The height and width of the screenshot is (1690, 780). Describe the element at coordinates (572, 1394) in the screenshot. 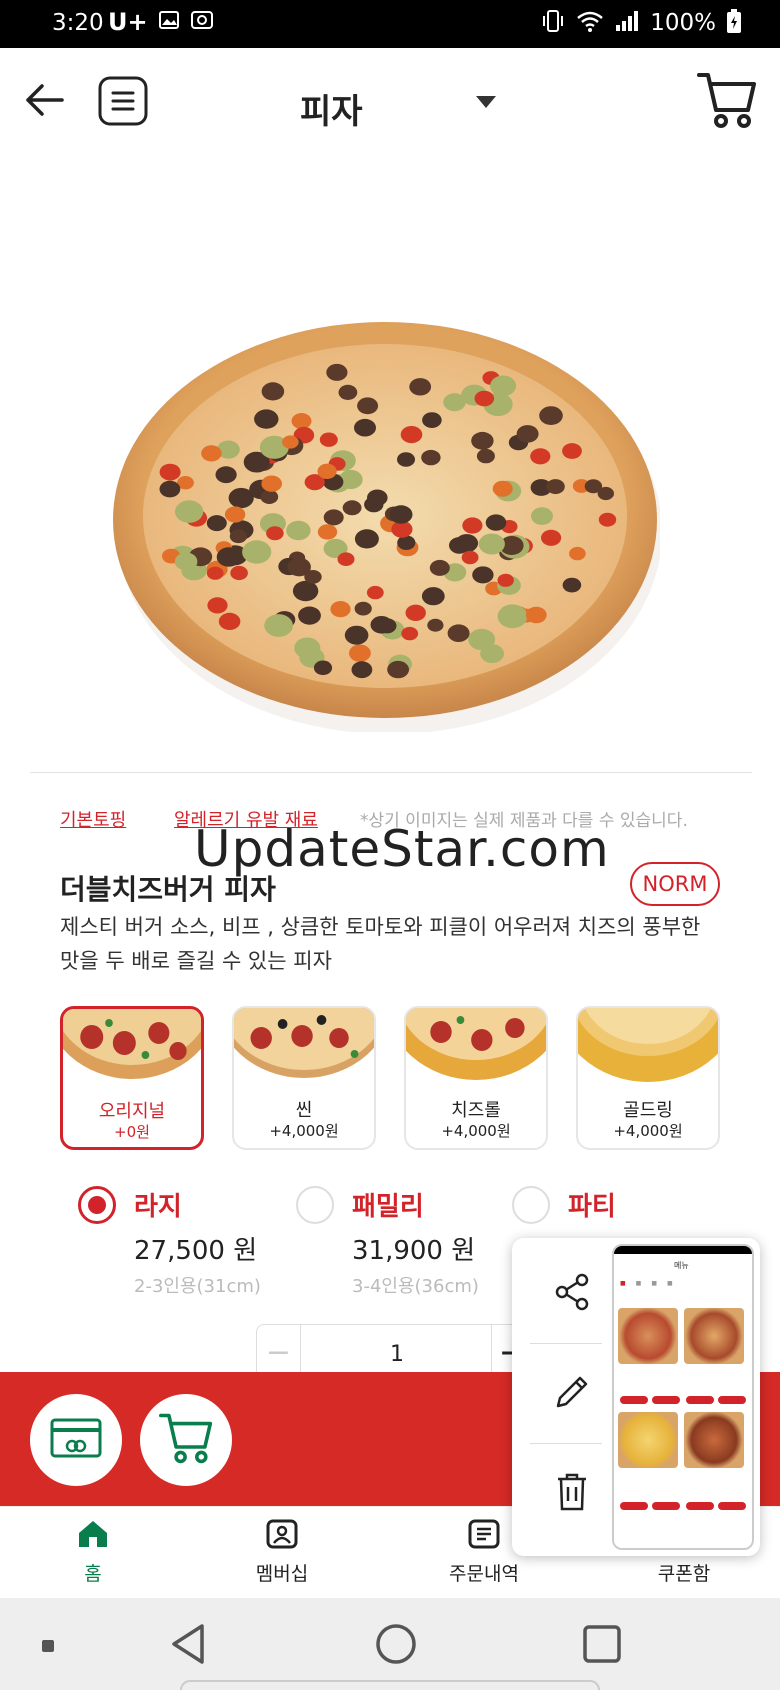

I see `edit-button` at that location.